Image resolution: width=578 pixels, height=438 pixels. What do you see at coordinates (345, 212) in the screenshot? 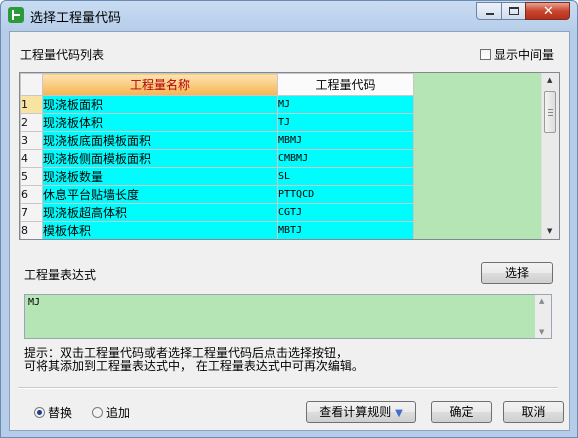
I see `quantity-code-cell: CGTJ` at bounding box center [345, 212].